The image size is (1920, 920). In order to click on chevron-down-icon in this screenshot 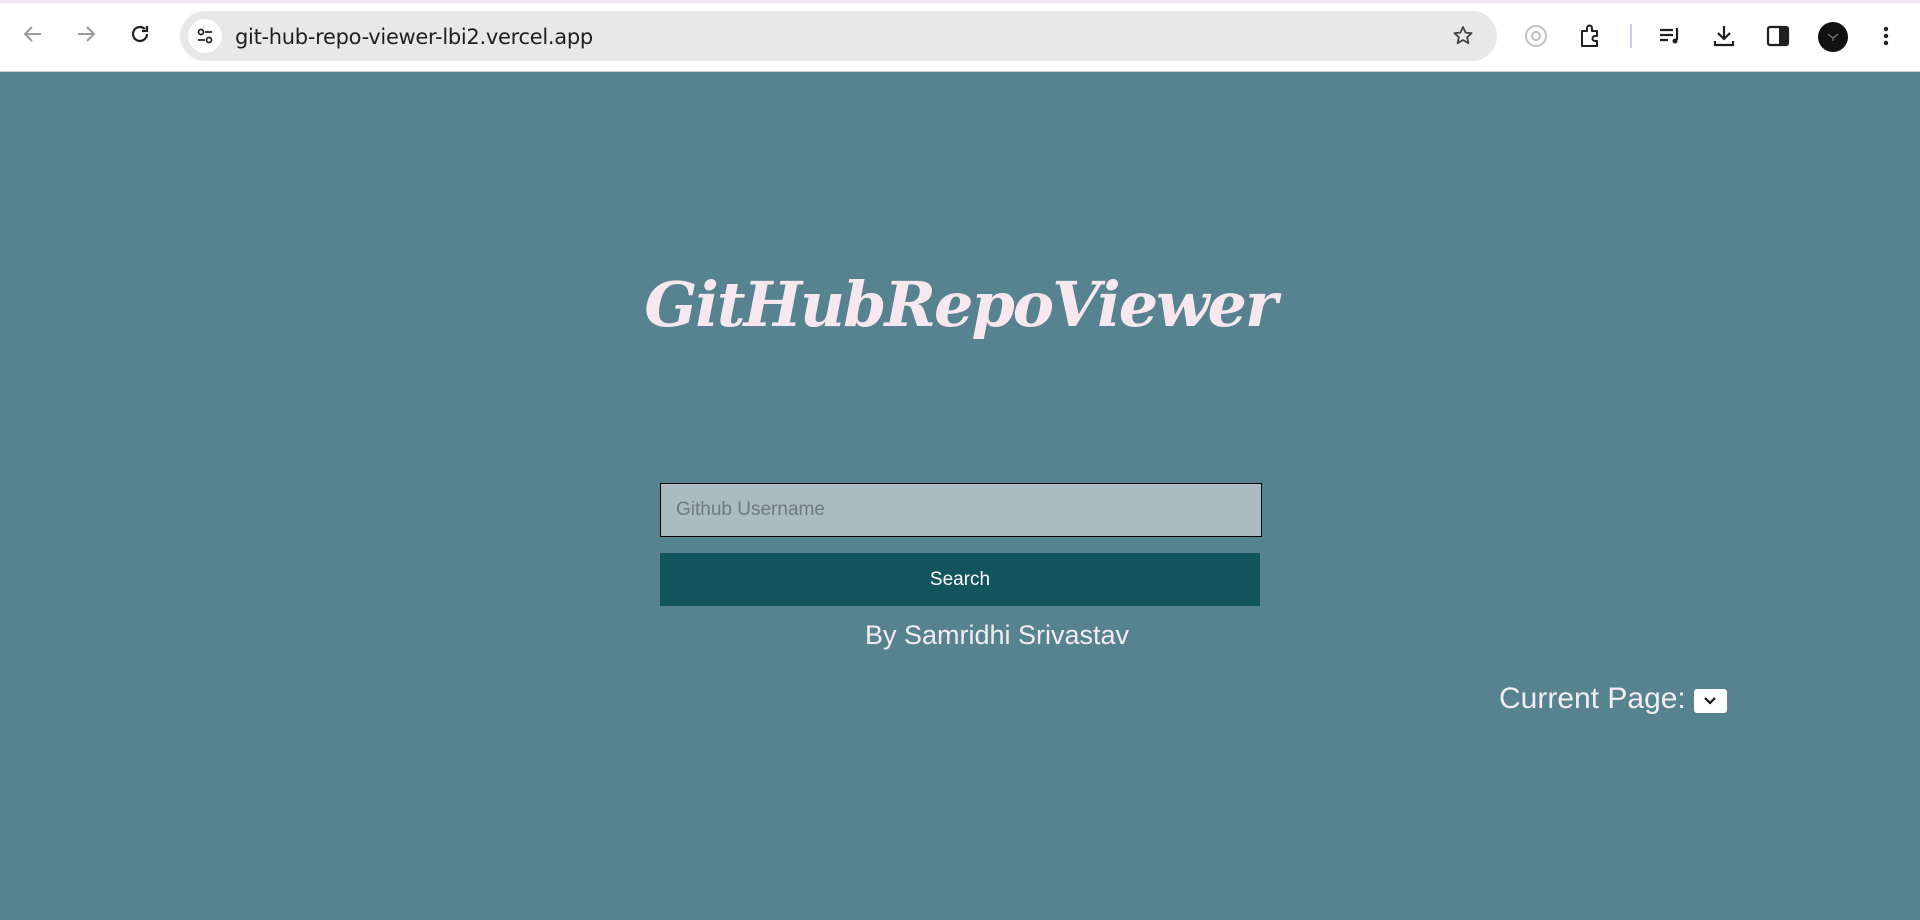, I will do `click(1710, 701)`.